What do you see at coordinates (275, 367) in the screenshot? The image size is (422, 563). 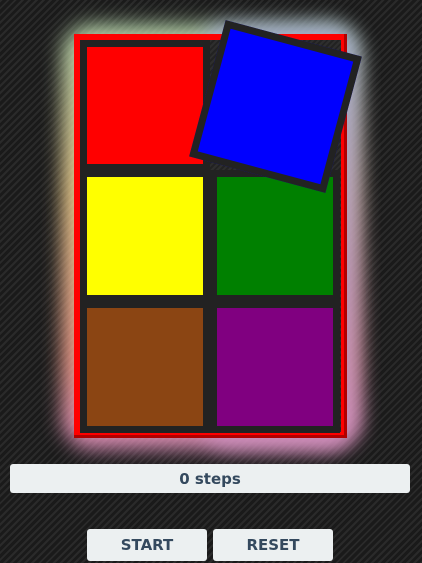 I see `tile-purple` at bounding box center [275, 367].